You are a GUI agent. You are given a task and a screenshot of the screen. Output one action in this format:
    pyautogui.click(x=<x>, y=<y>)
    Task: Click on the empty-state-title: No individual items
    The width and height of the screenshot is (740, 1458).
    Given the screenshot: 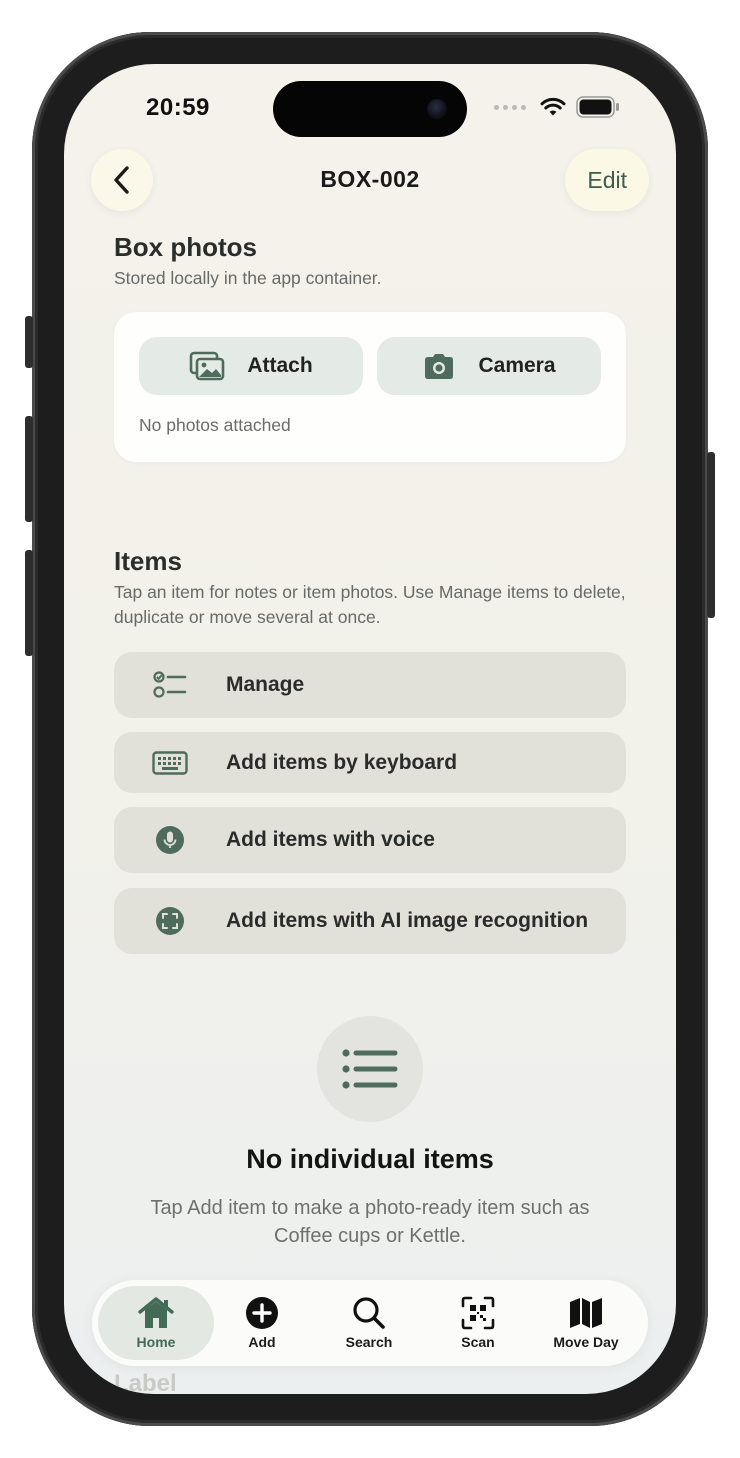 What is the action you would take?
    pyautogui.click(x=370, y=1159)
    